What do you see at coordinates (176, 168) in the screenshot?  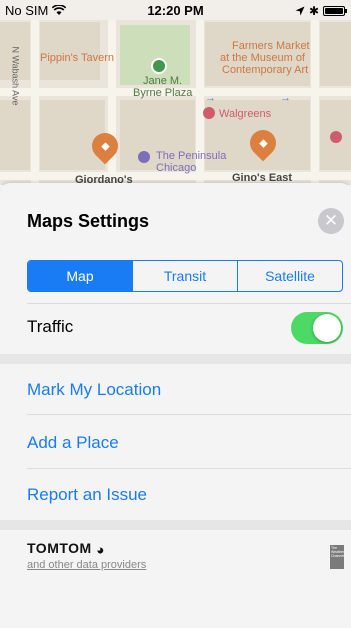 I see `map-label-peninsula-2: Chicago` at bounding box center [176, 168].